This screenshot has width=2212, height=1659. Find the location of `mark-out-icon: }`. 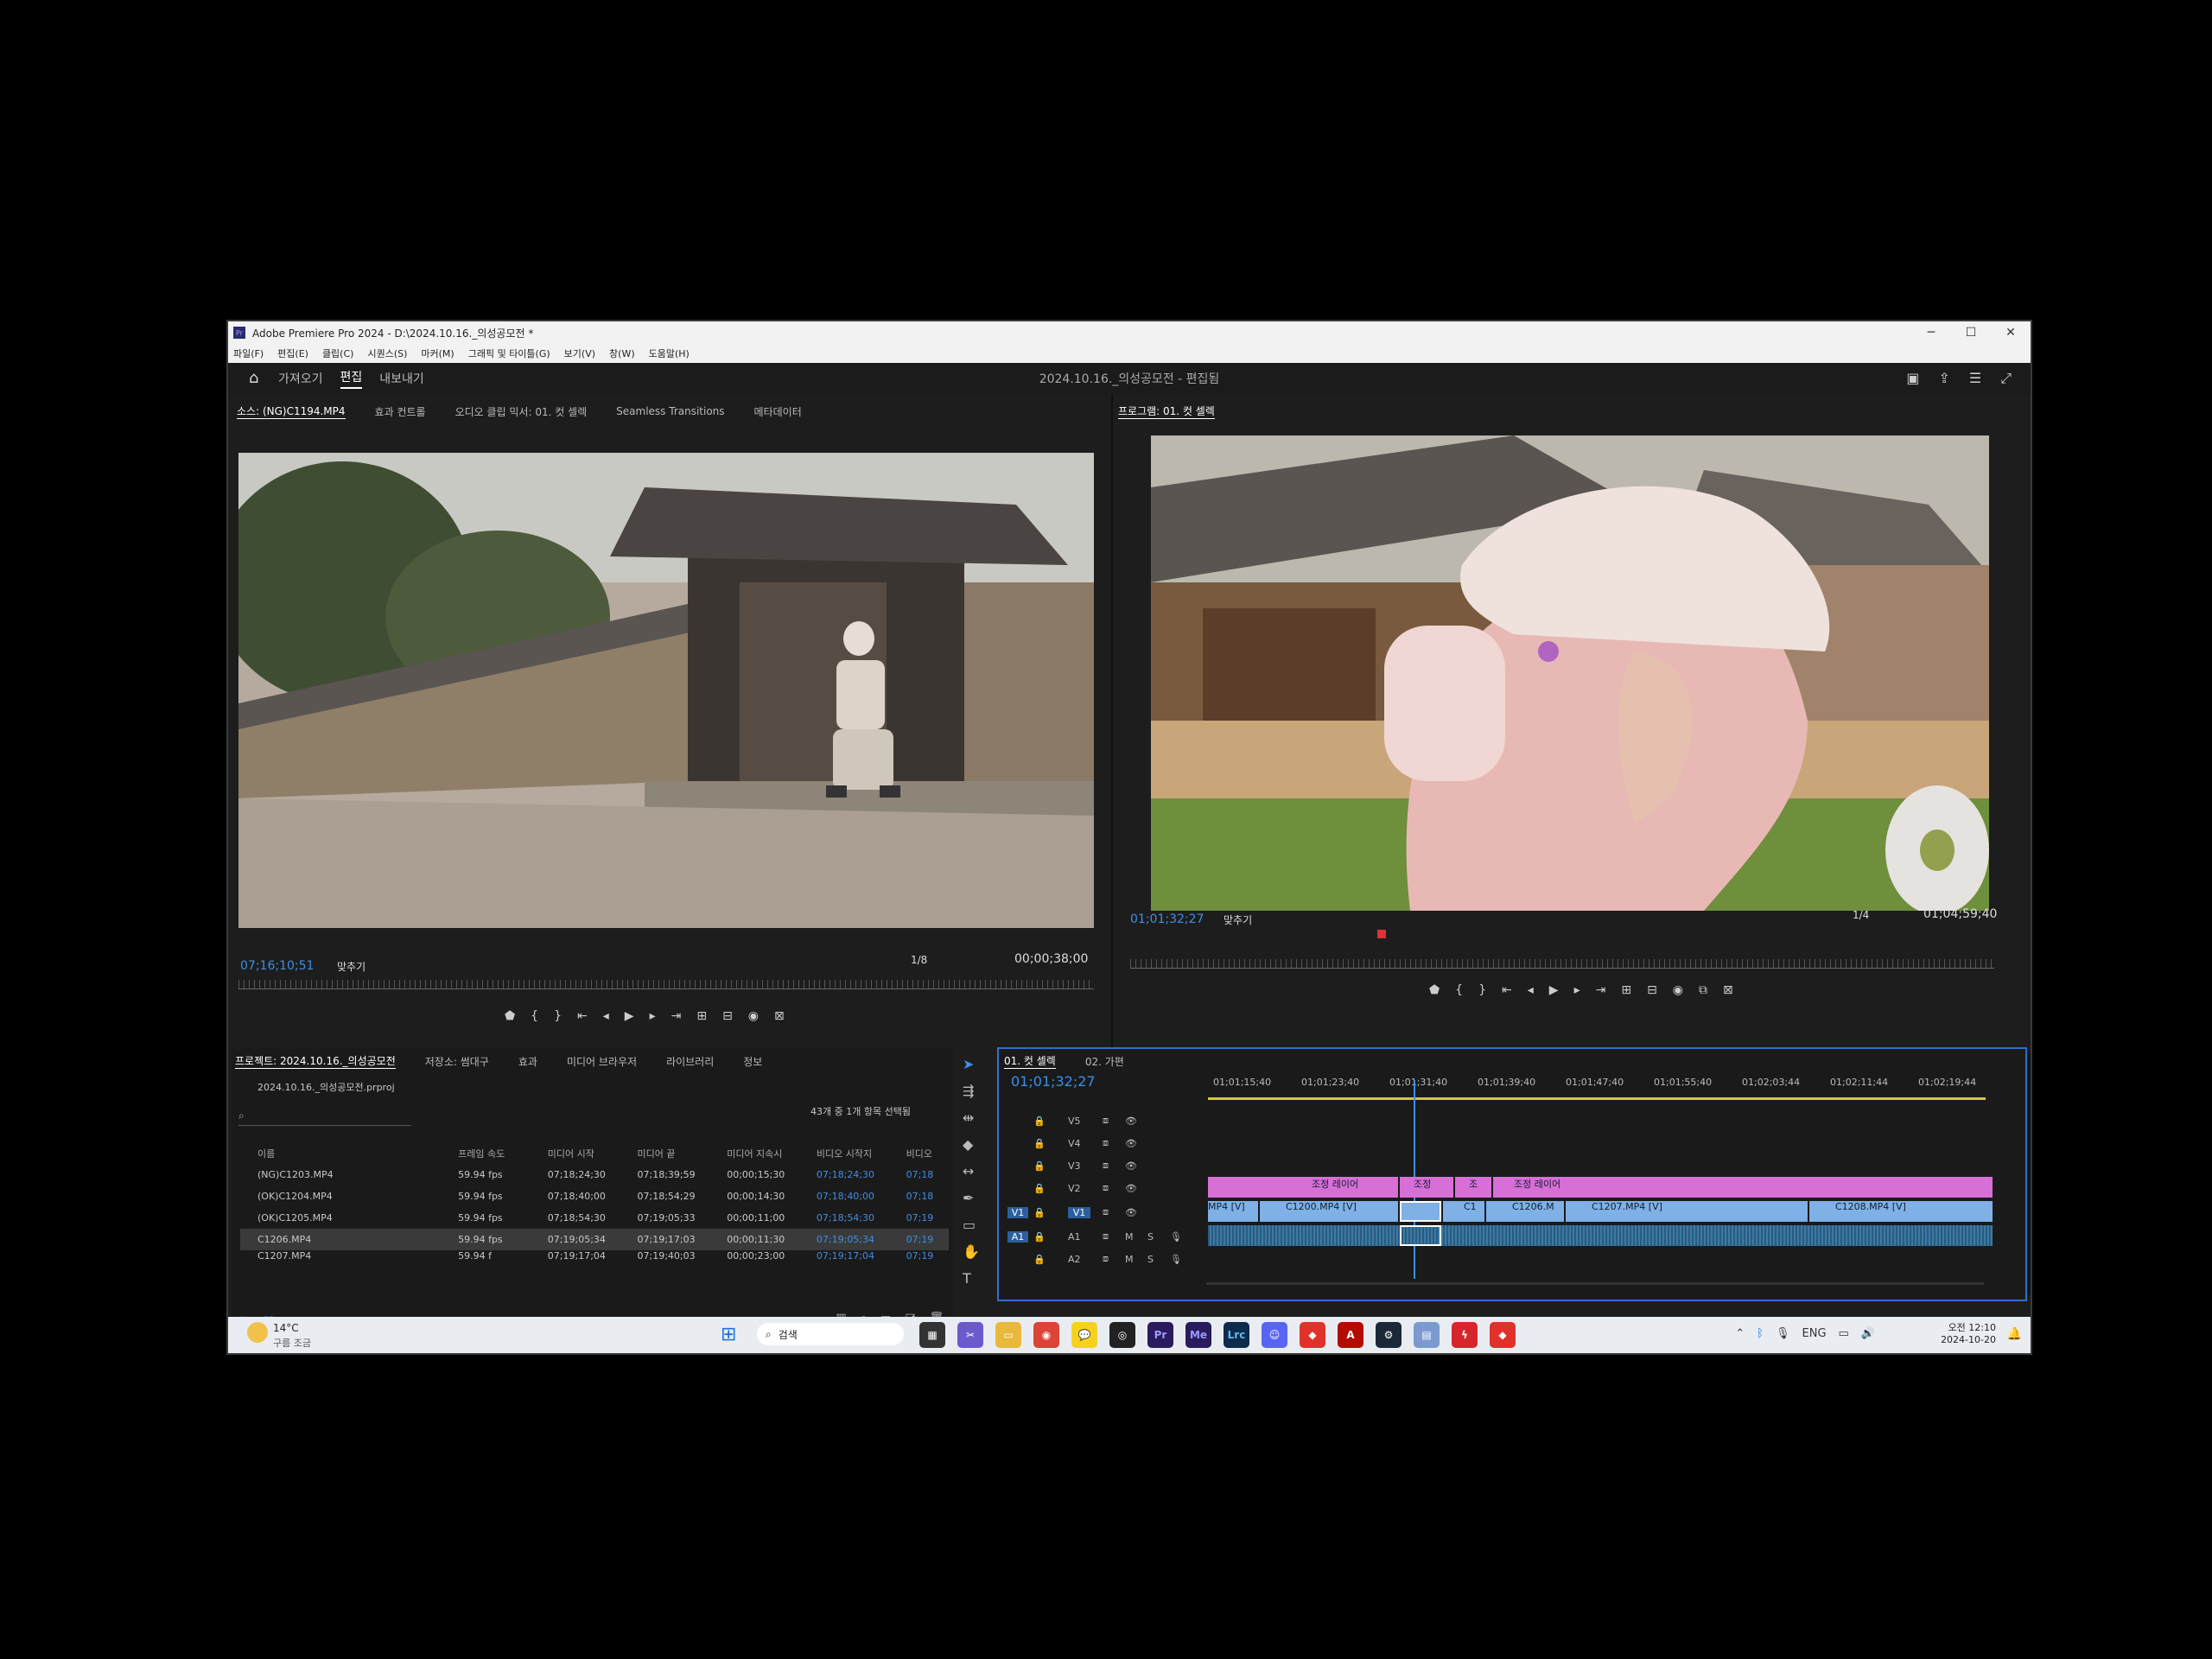

mark-out-icon: } is located at coordinates (558, 1016).